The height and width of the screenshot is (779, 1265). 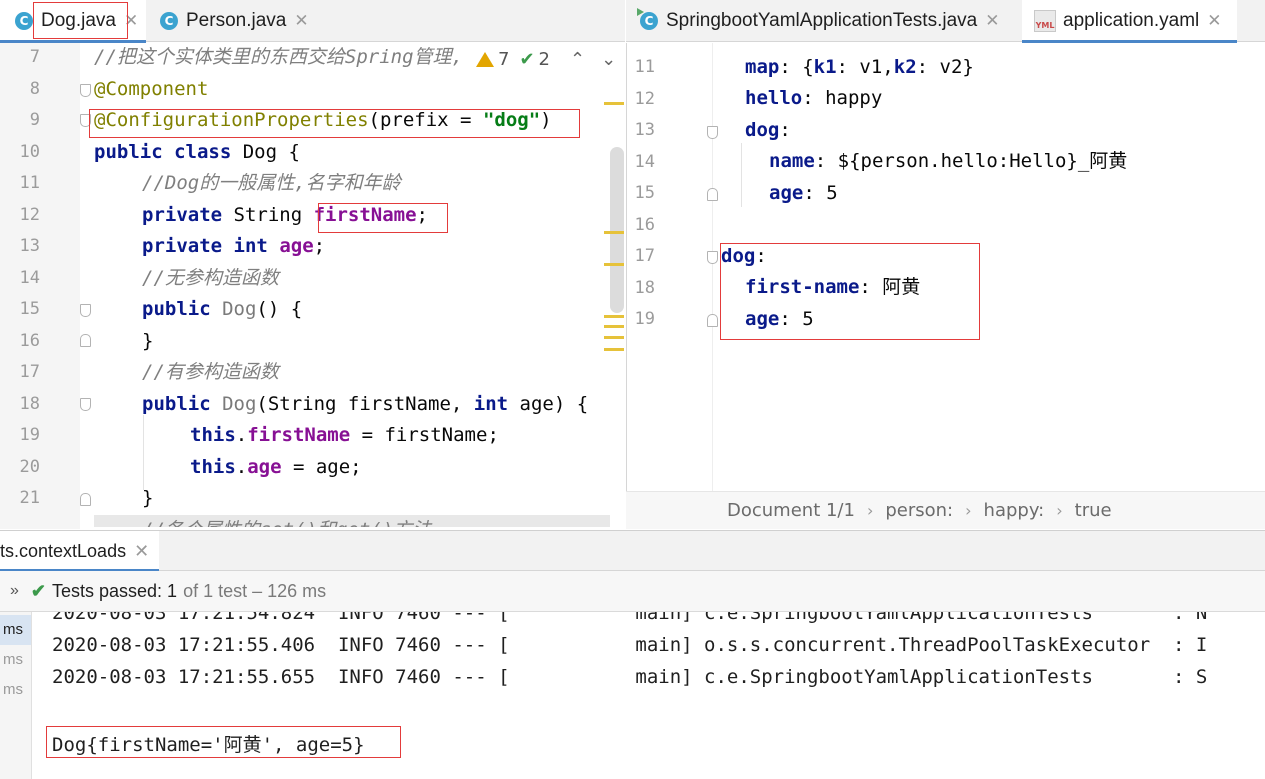 What do you see at coordinates (29, 151) in the screenshot?
I see `line-number: 10` at bounding box center [29, 151].